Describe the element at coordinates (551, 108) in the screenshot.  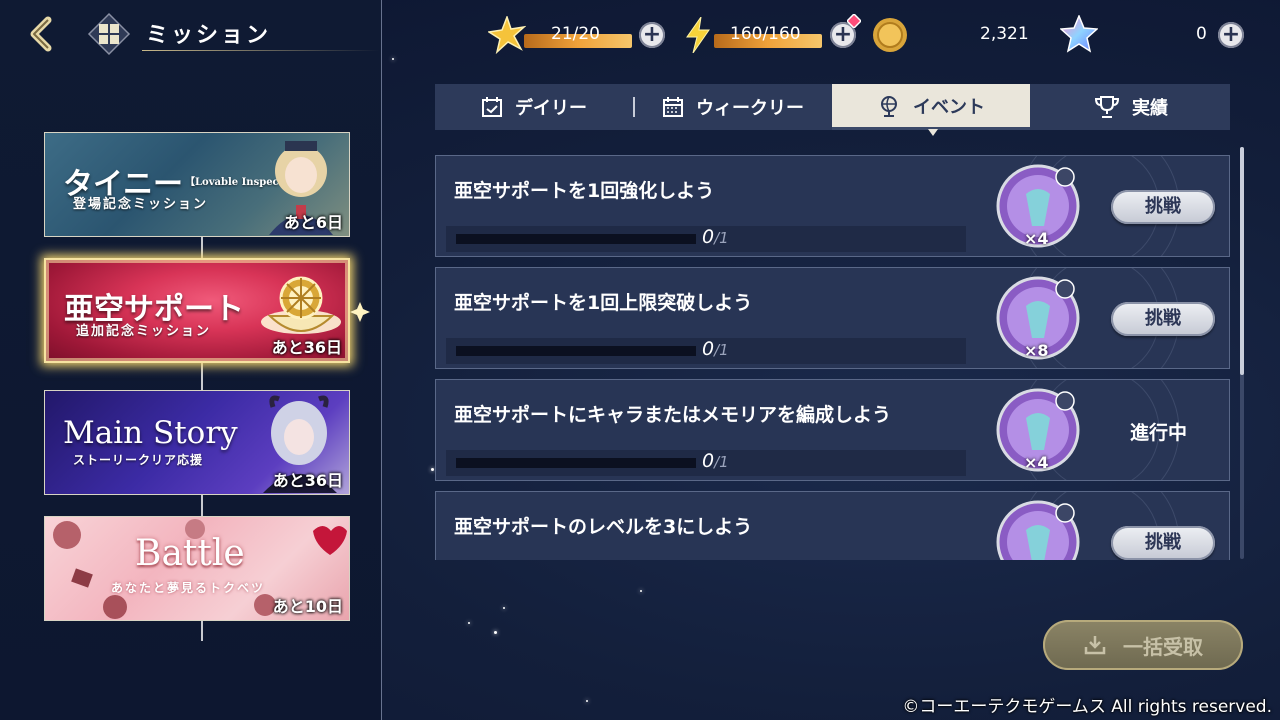
I see `tab-label: デイリー` at that location.